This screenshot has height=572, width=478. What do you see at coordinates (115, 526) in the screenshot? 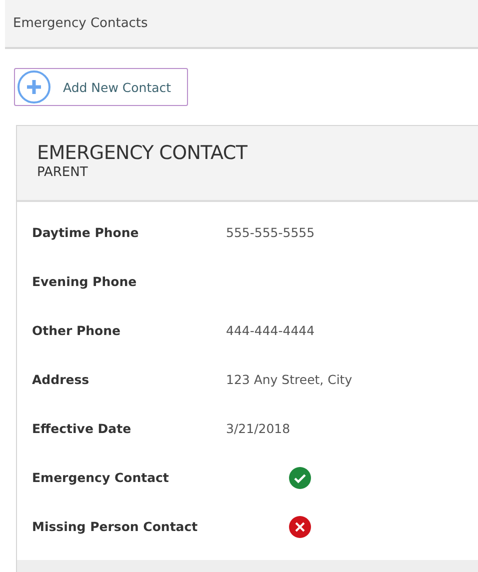
I see `field-label: Missing Person Contact` at bounding box center [115, 526].